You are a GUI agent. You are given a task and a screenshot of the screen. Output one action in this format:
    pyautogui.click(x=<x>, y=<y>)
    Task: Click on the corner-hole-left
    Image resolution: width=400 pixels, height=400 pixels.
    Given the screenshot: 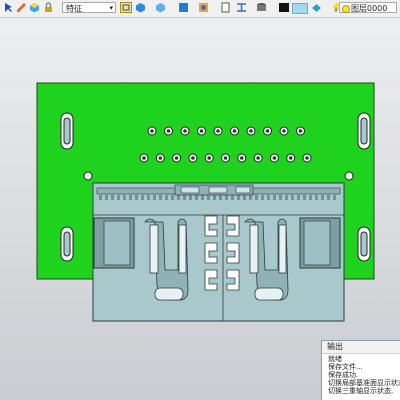 What is the action you would take?
    pyautogui.click(x=88, y=176)
    